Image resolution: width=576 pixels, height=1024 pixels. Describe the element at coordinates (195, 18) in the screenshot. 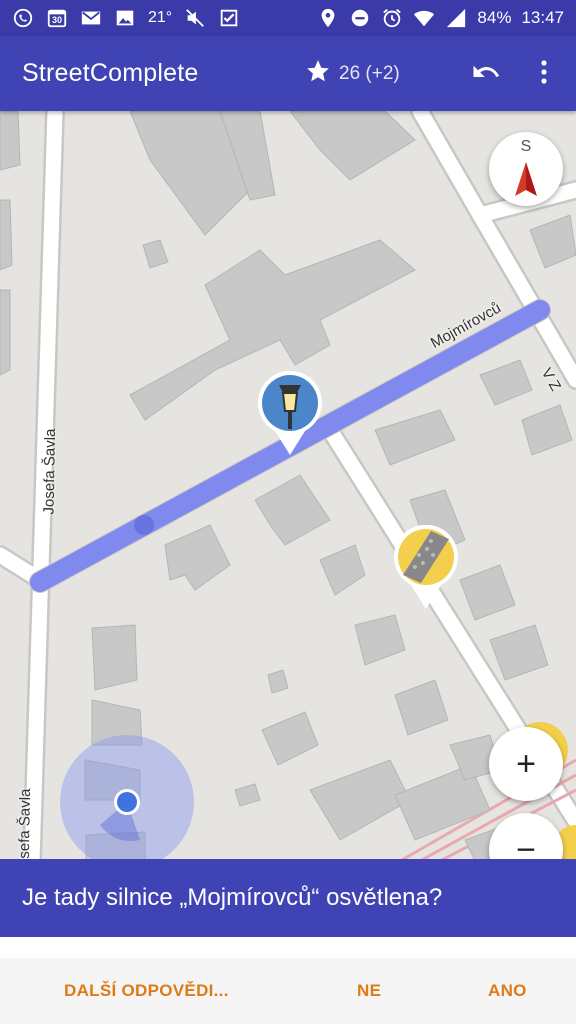

I see `mute-icon` at that location.